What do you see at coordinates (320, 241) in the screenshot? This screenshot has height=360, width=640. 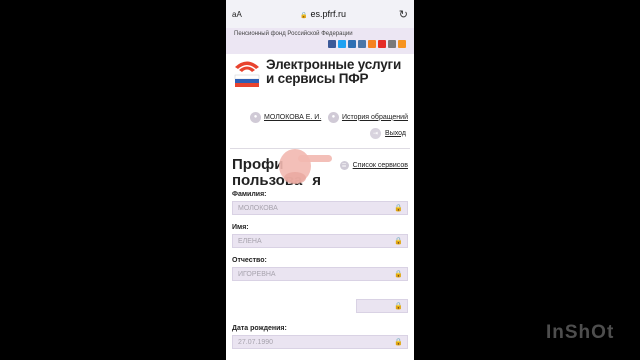 I see `name-input: ЕЛЕНА 🔒` at bounding box center [320, 241].